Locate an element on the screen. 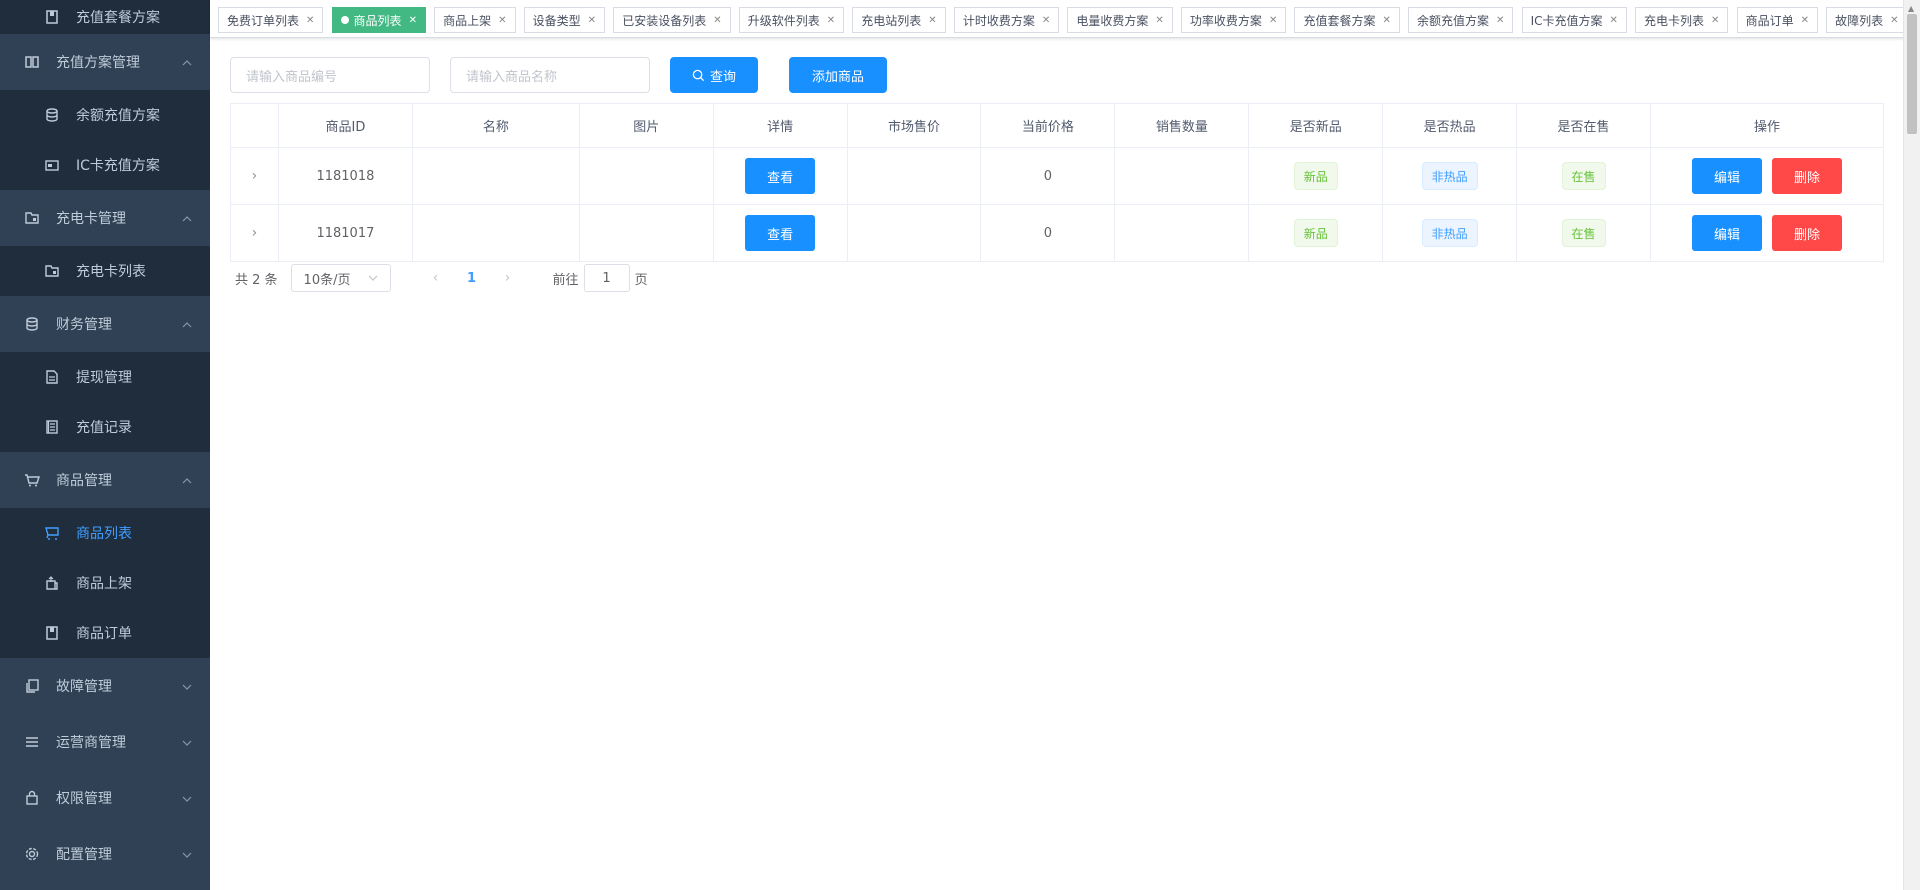 Image resolution: width=1920 pixels, height=890 pixels. scrollbar-thumb is located at coordinates (1912, 74).